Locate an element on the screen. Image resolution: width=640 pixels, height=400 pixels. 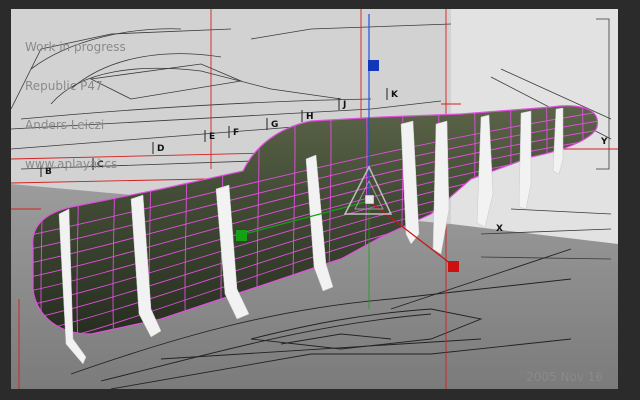
station-label: F is located at coordinates (236, 133).